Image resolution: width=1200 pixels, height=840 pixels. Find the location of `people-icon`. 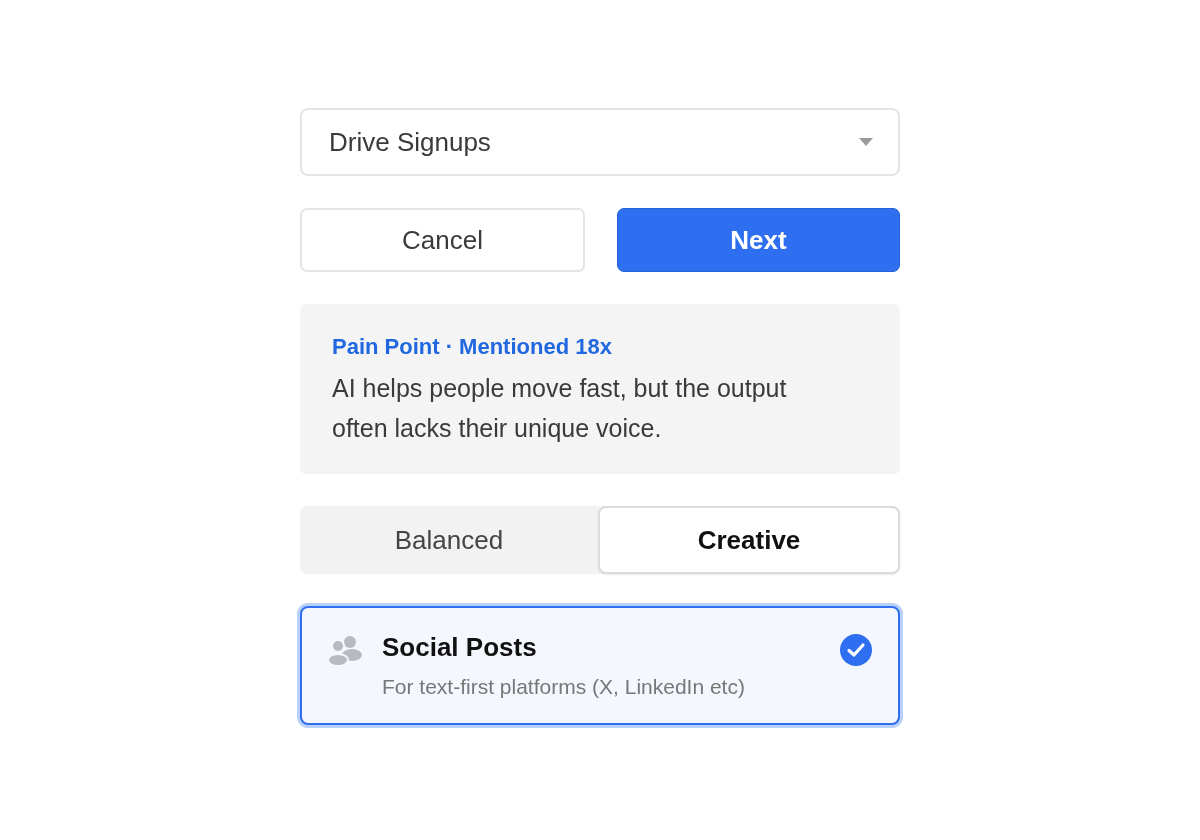

people-icon is located at coordinates (345, 650).